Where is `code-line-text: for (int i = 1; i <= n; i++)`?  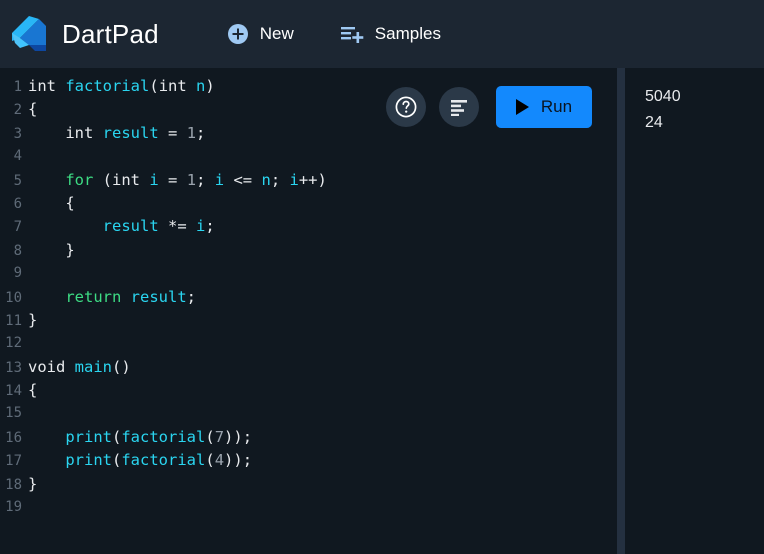 code-line-text: for (int i = 1; i <= n; i++) is located at coordinates (174, 180).